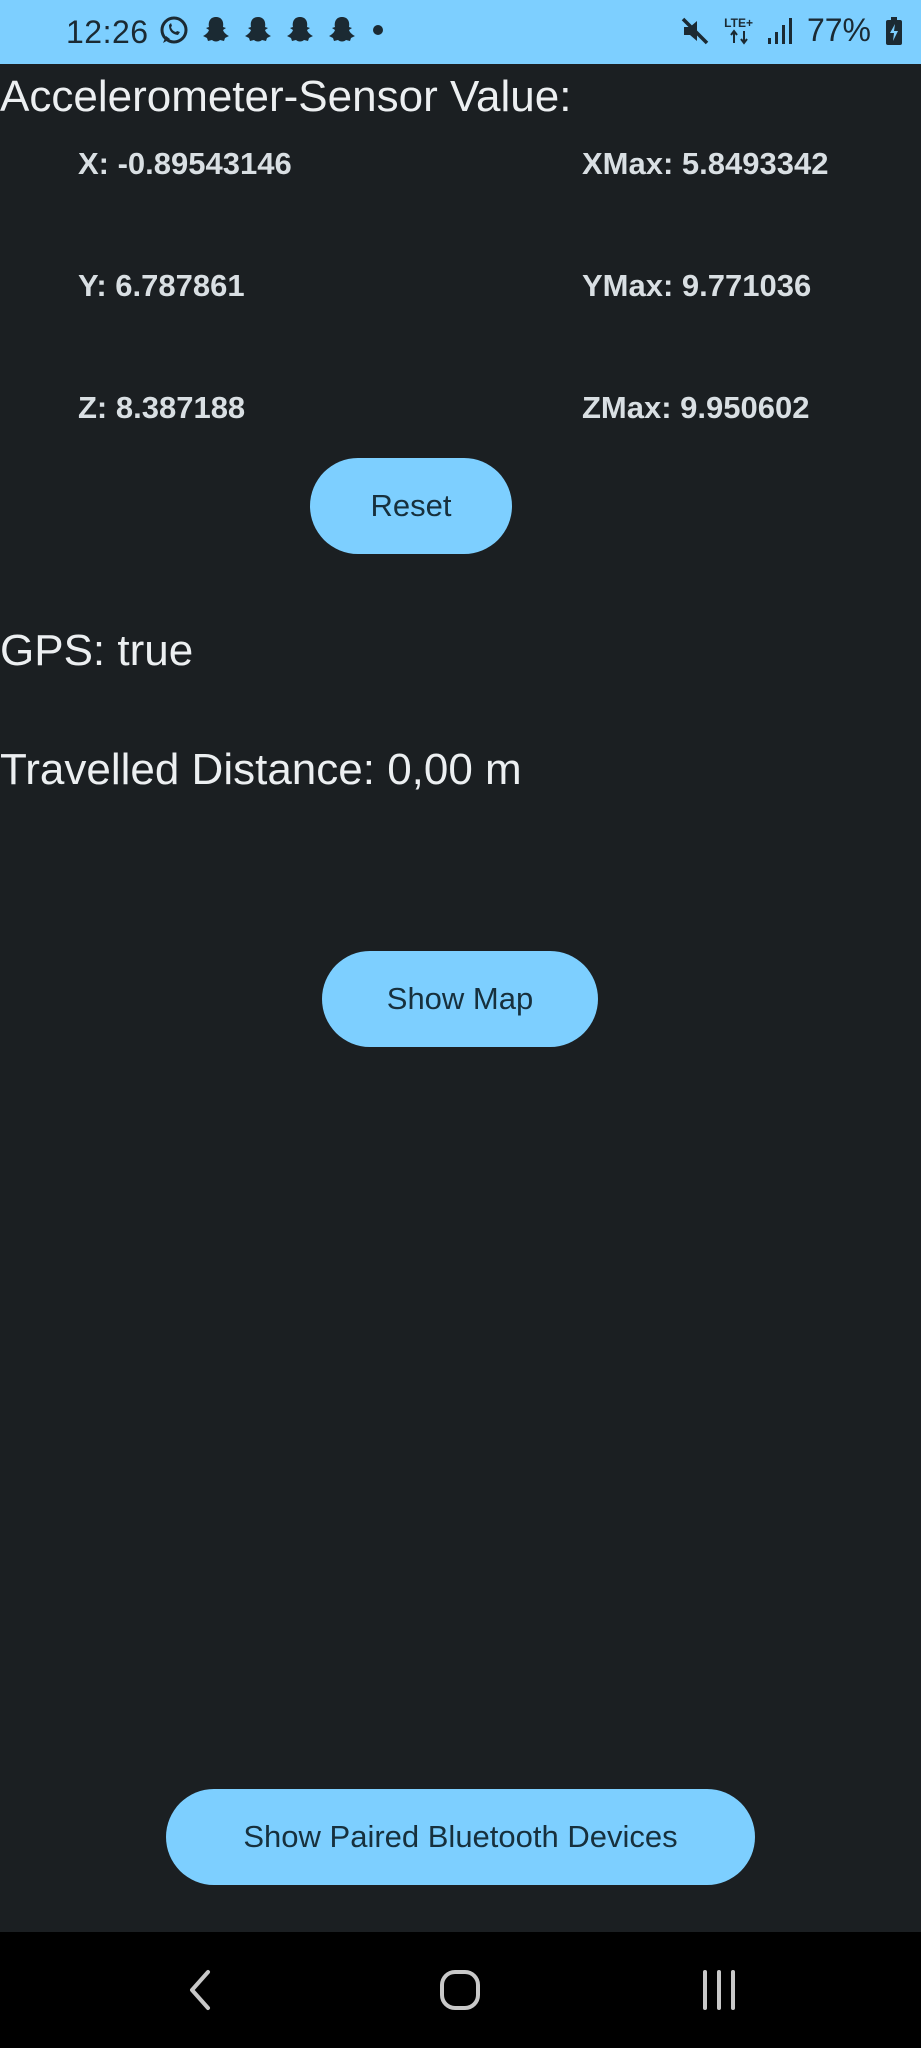 The image size is (921, 2048). I want to click on zmax-value: ZMax: 9.950602, so click(696, 407).